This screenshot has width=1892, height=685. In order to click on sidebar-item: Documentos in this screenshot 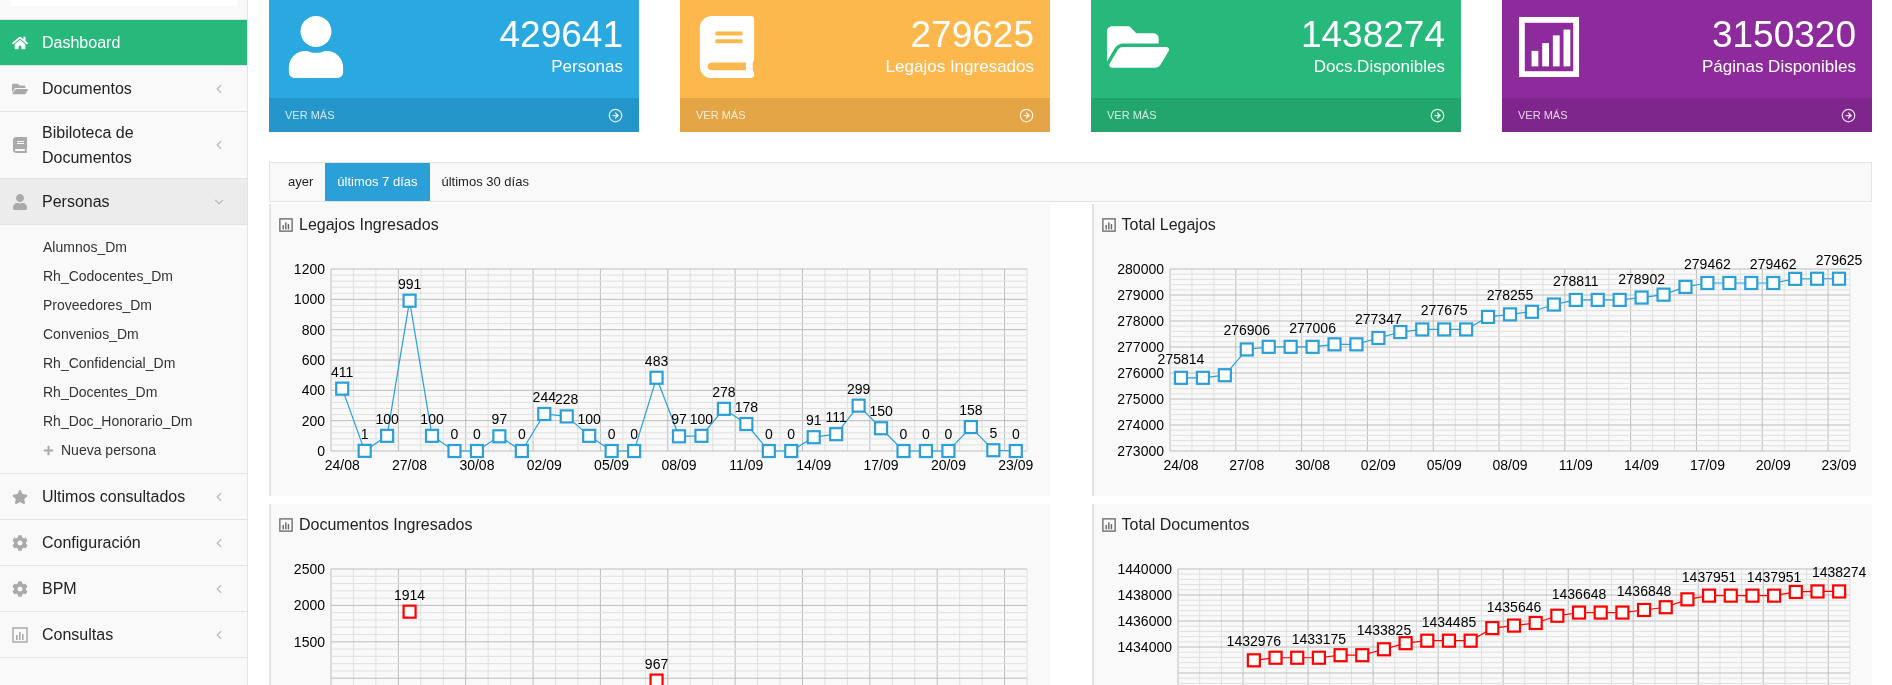, I will do `click(123, 89)`.